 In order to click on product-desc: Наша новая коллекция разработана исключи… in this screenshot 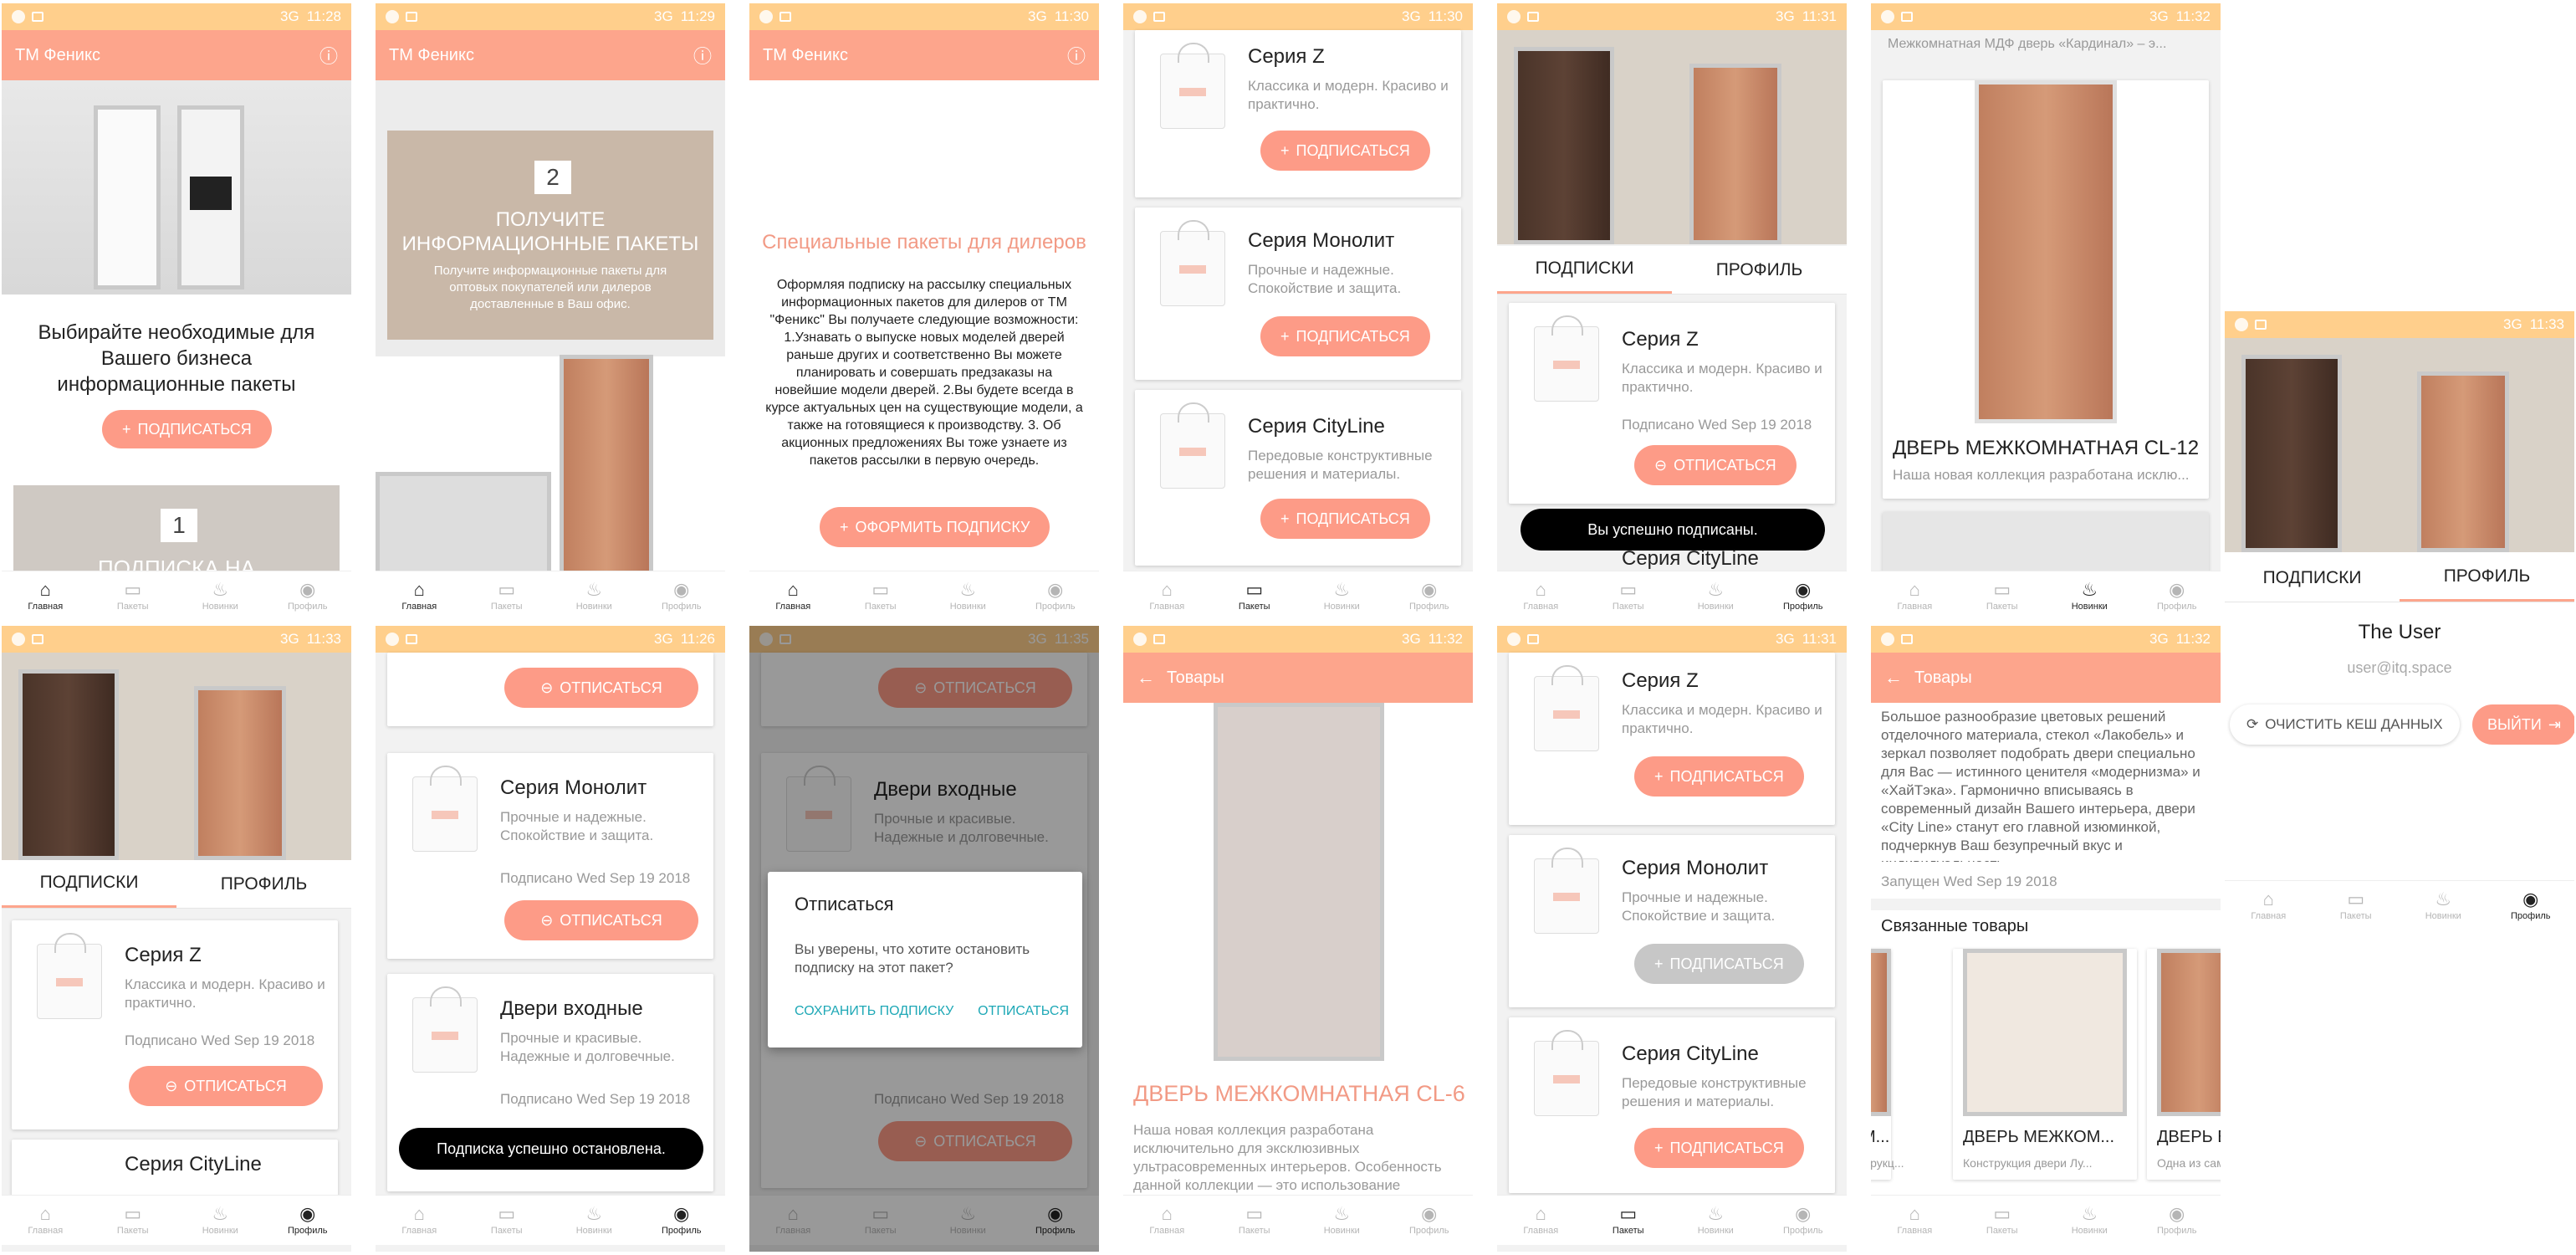, I will do `click(1287, 1157)`.